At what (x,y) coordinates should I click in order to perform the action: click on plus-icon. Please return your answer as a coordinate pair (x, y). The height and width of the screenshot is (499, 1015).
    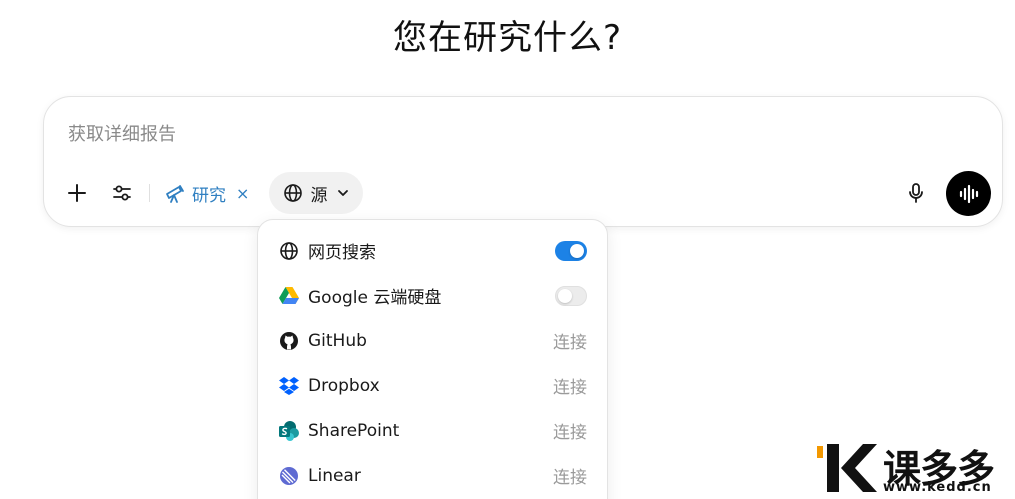
    Looking at the image, I should click on (77, 193).